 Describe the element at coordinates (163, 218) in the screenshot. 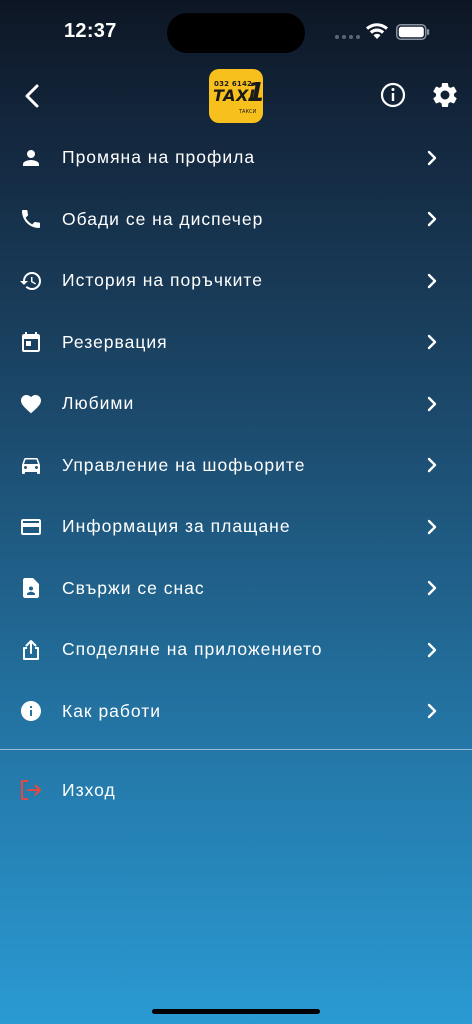

I see `menu-item-label: Обади се на диспечер` at that location.